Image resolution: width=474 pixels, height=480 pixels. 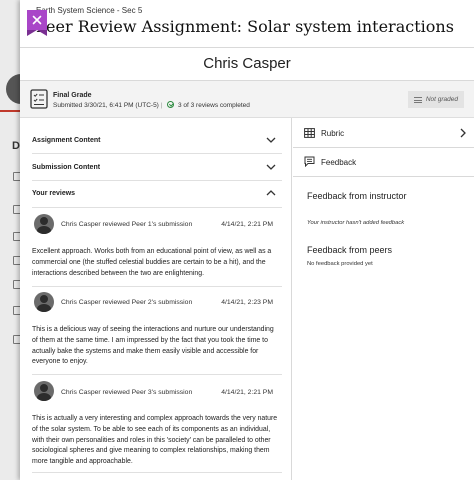 What do you see at coordinates (247, 302) in the screenshot?
I see `review-date: 4/14/21, 2:23 PM` at bounding box center [247, 302].